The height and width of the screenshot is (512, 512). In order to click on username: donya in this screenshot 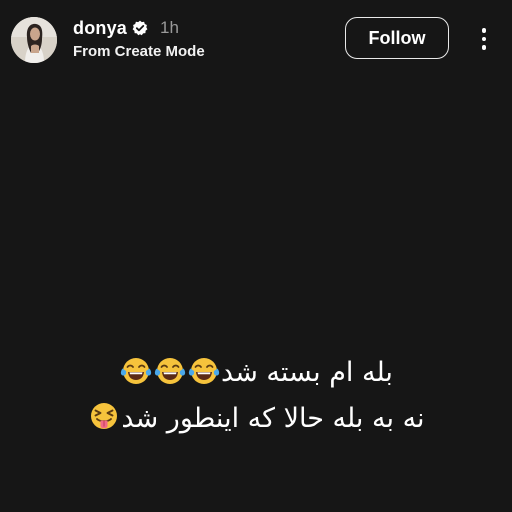, I will do `click(100, 28)`.